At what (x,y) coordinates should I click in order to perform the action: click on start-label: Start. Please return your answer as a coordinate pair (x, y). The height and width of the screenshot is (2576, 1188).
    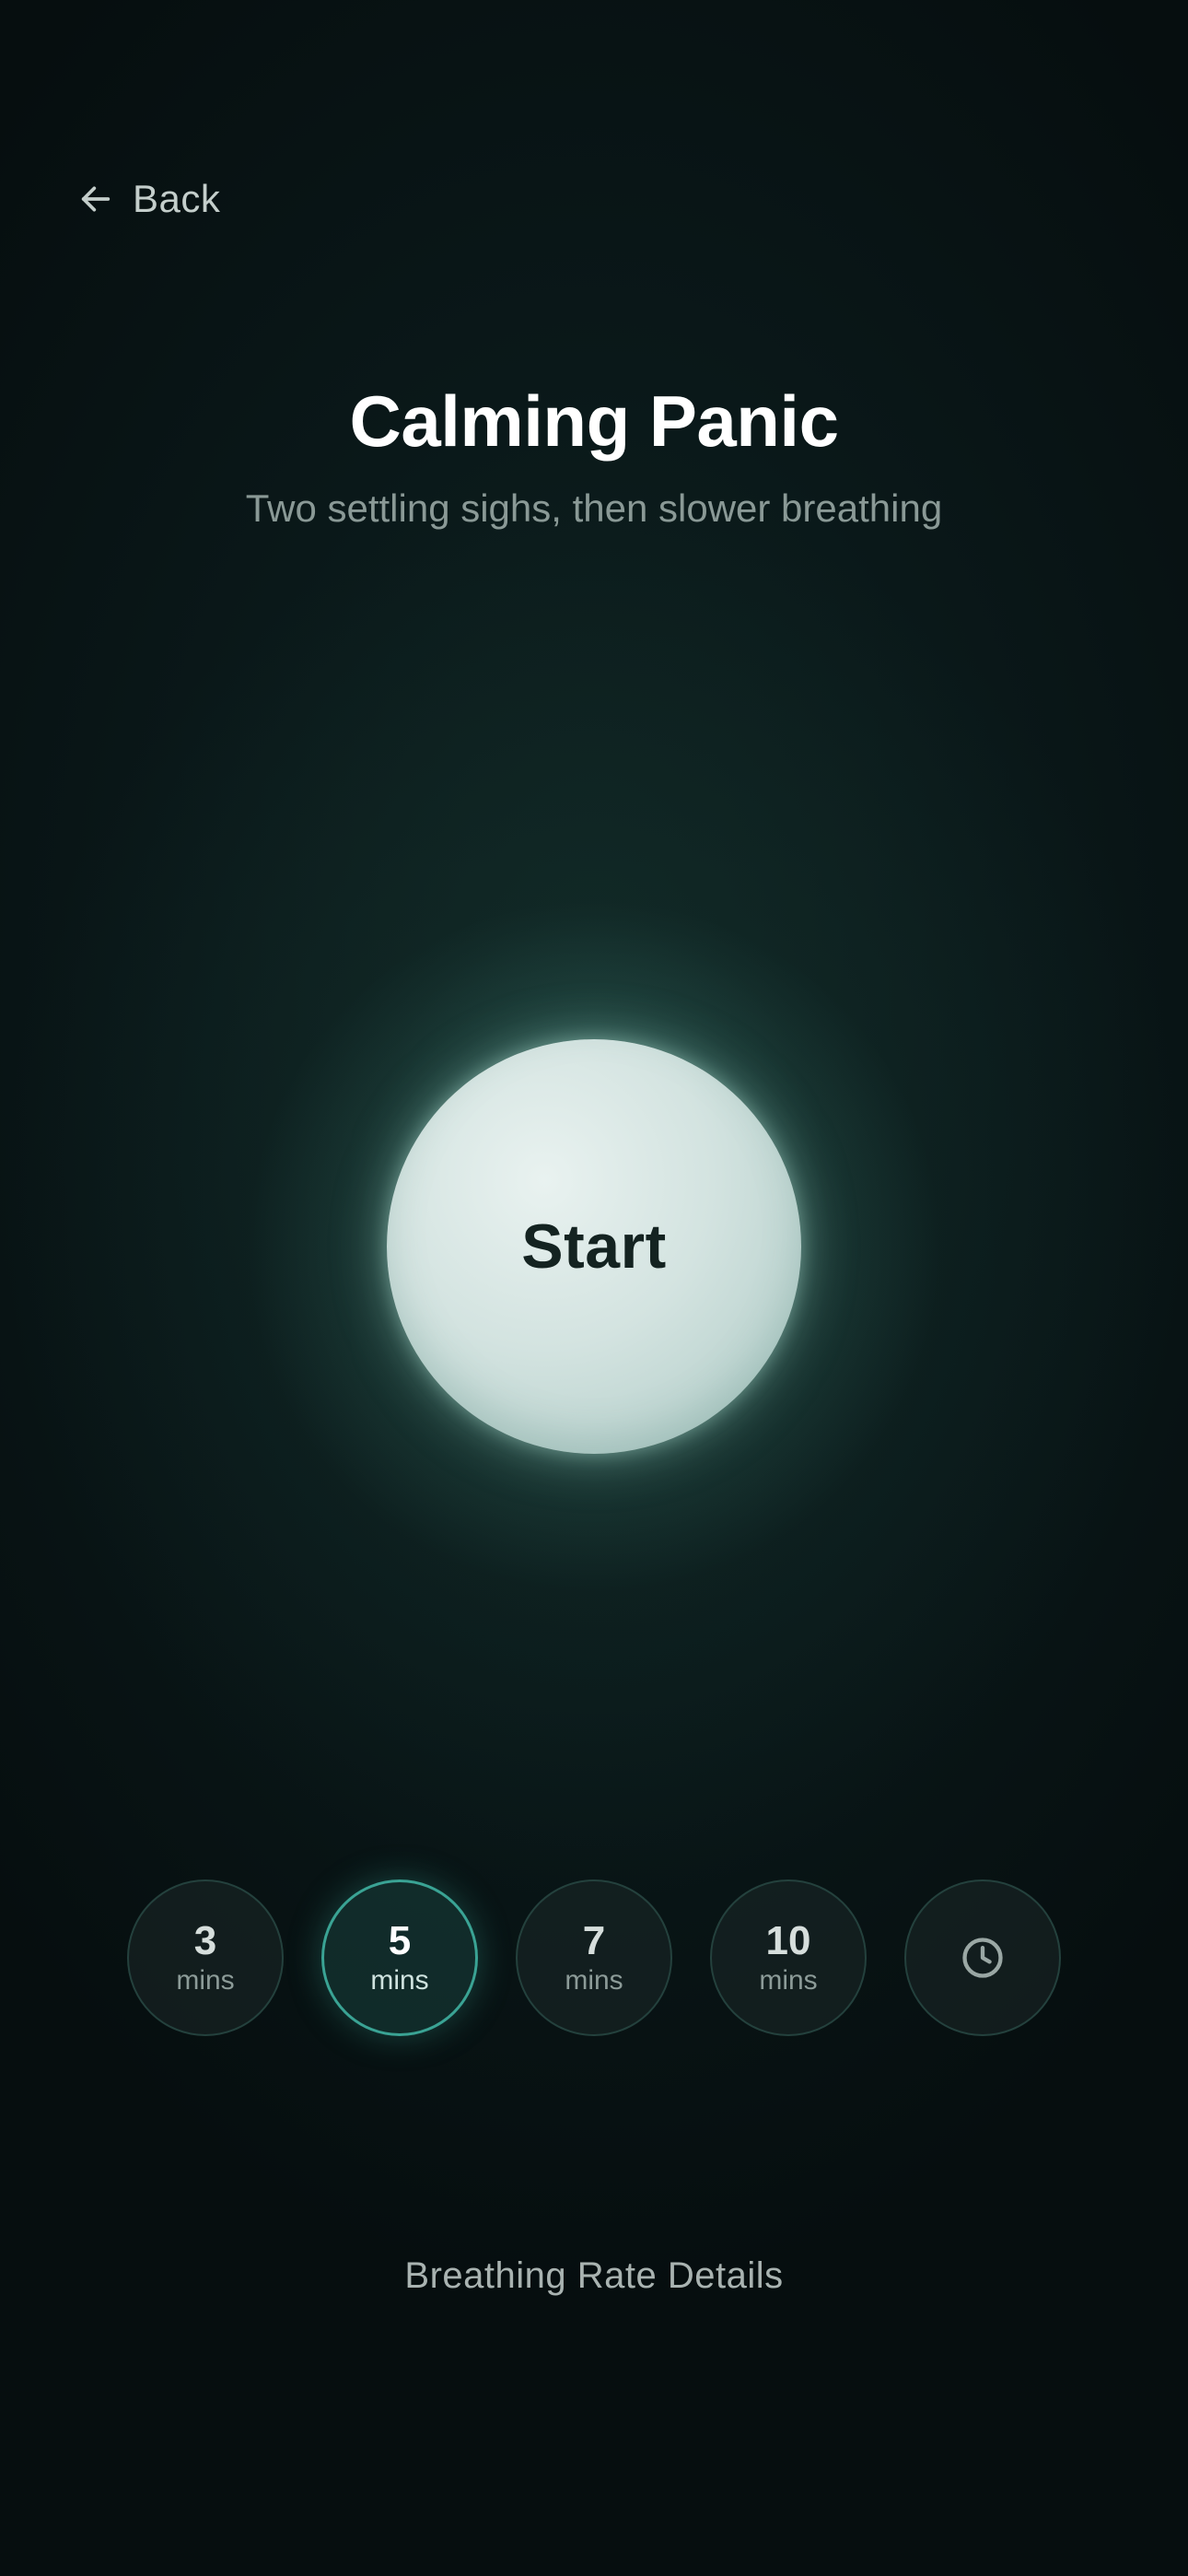
    Looking at the image, I should click on (594, 1247).